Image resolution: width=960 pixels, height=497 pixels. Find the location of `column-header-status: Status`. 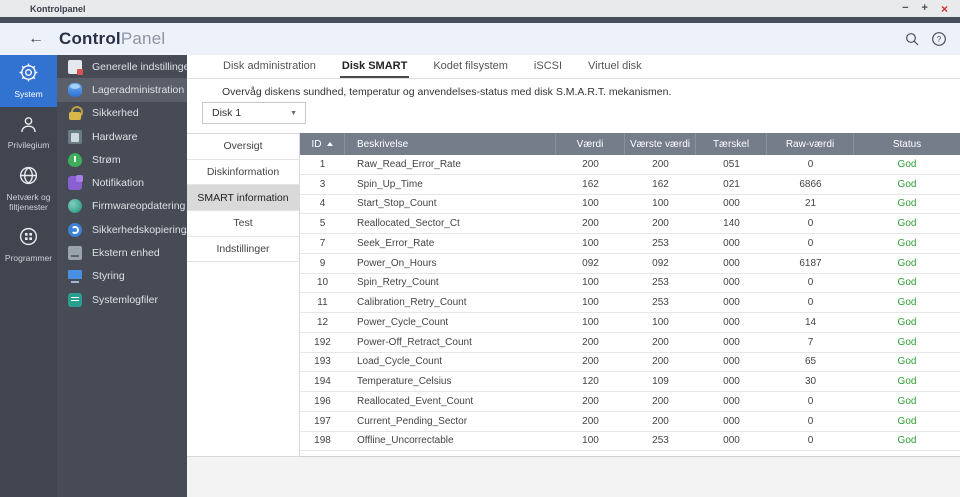

column-header-status: Status is located at coordinates (907, 144).